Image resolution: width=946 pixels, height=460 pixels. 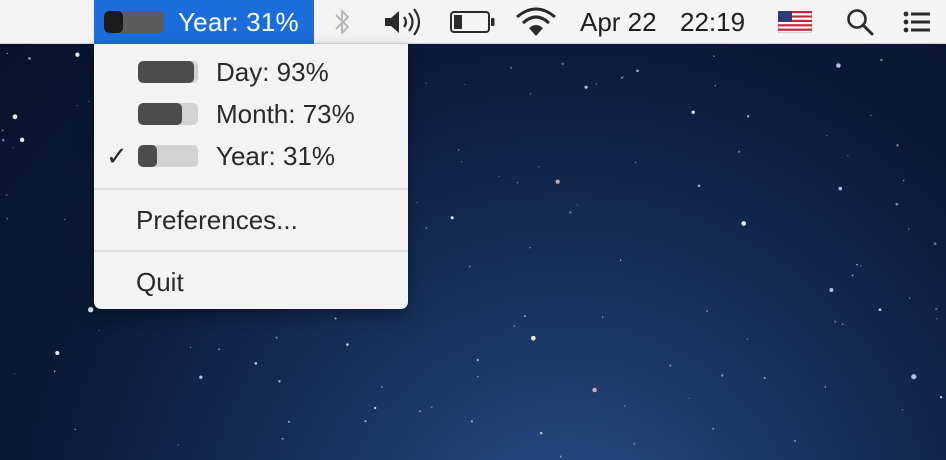 I want to click on menu-item-quit: Quit, so click(x=251, y=282).